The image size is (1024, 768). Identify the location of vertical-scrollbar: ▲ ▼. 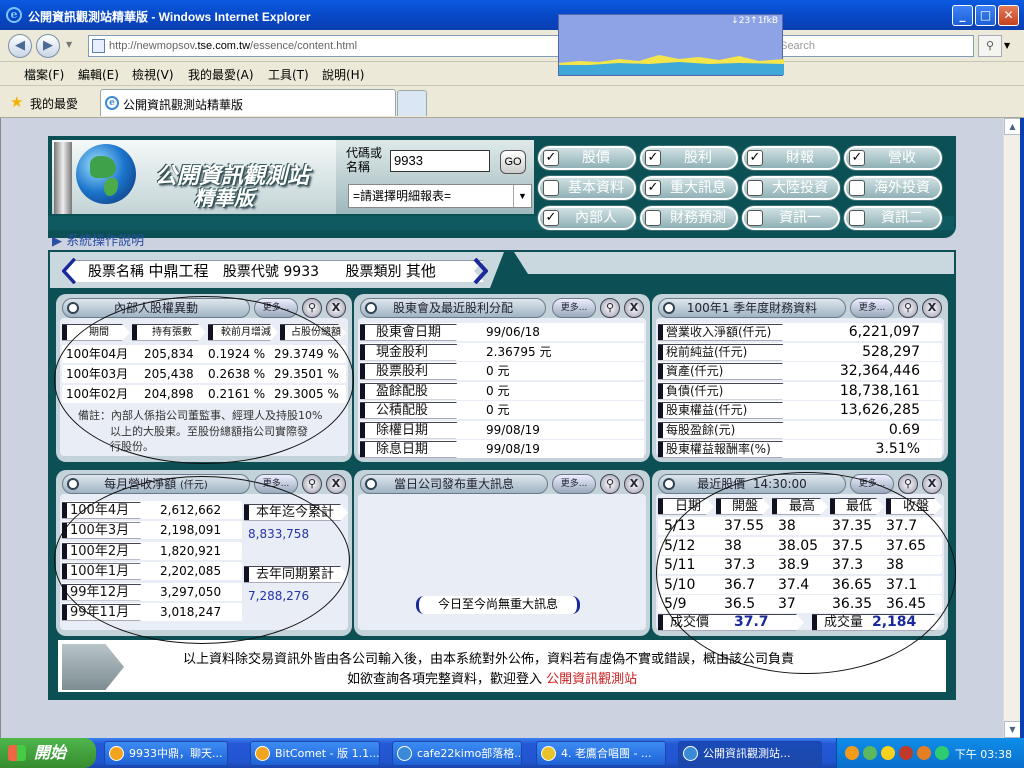
(1012, 428).